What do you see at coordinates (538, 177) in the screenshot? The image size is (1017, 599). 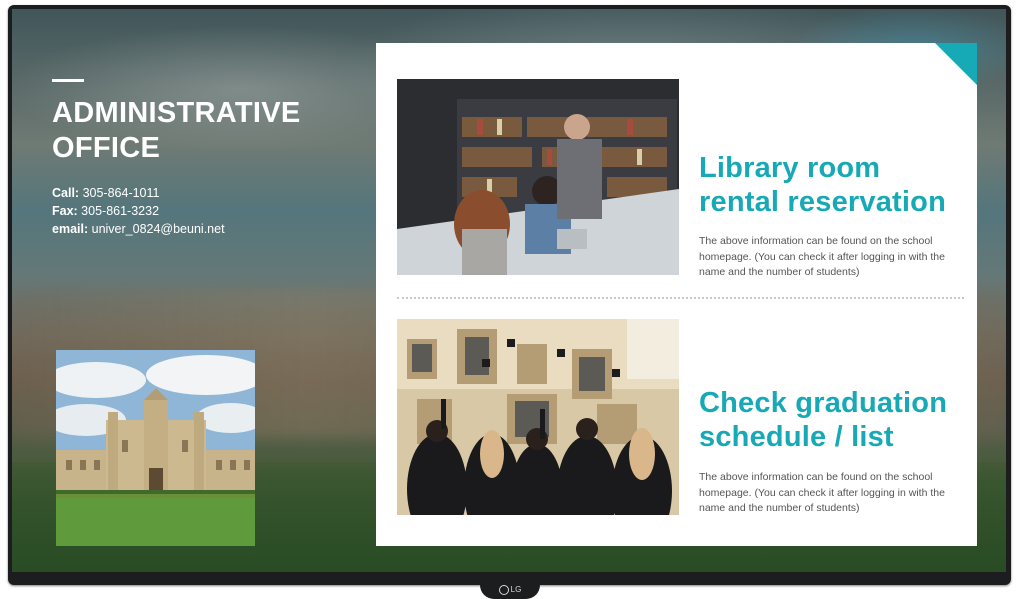 I see `library-photo` at bounding box center [538, 177].